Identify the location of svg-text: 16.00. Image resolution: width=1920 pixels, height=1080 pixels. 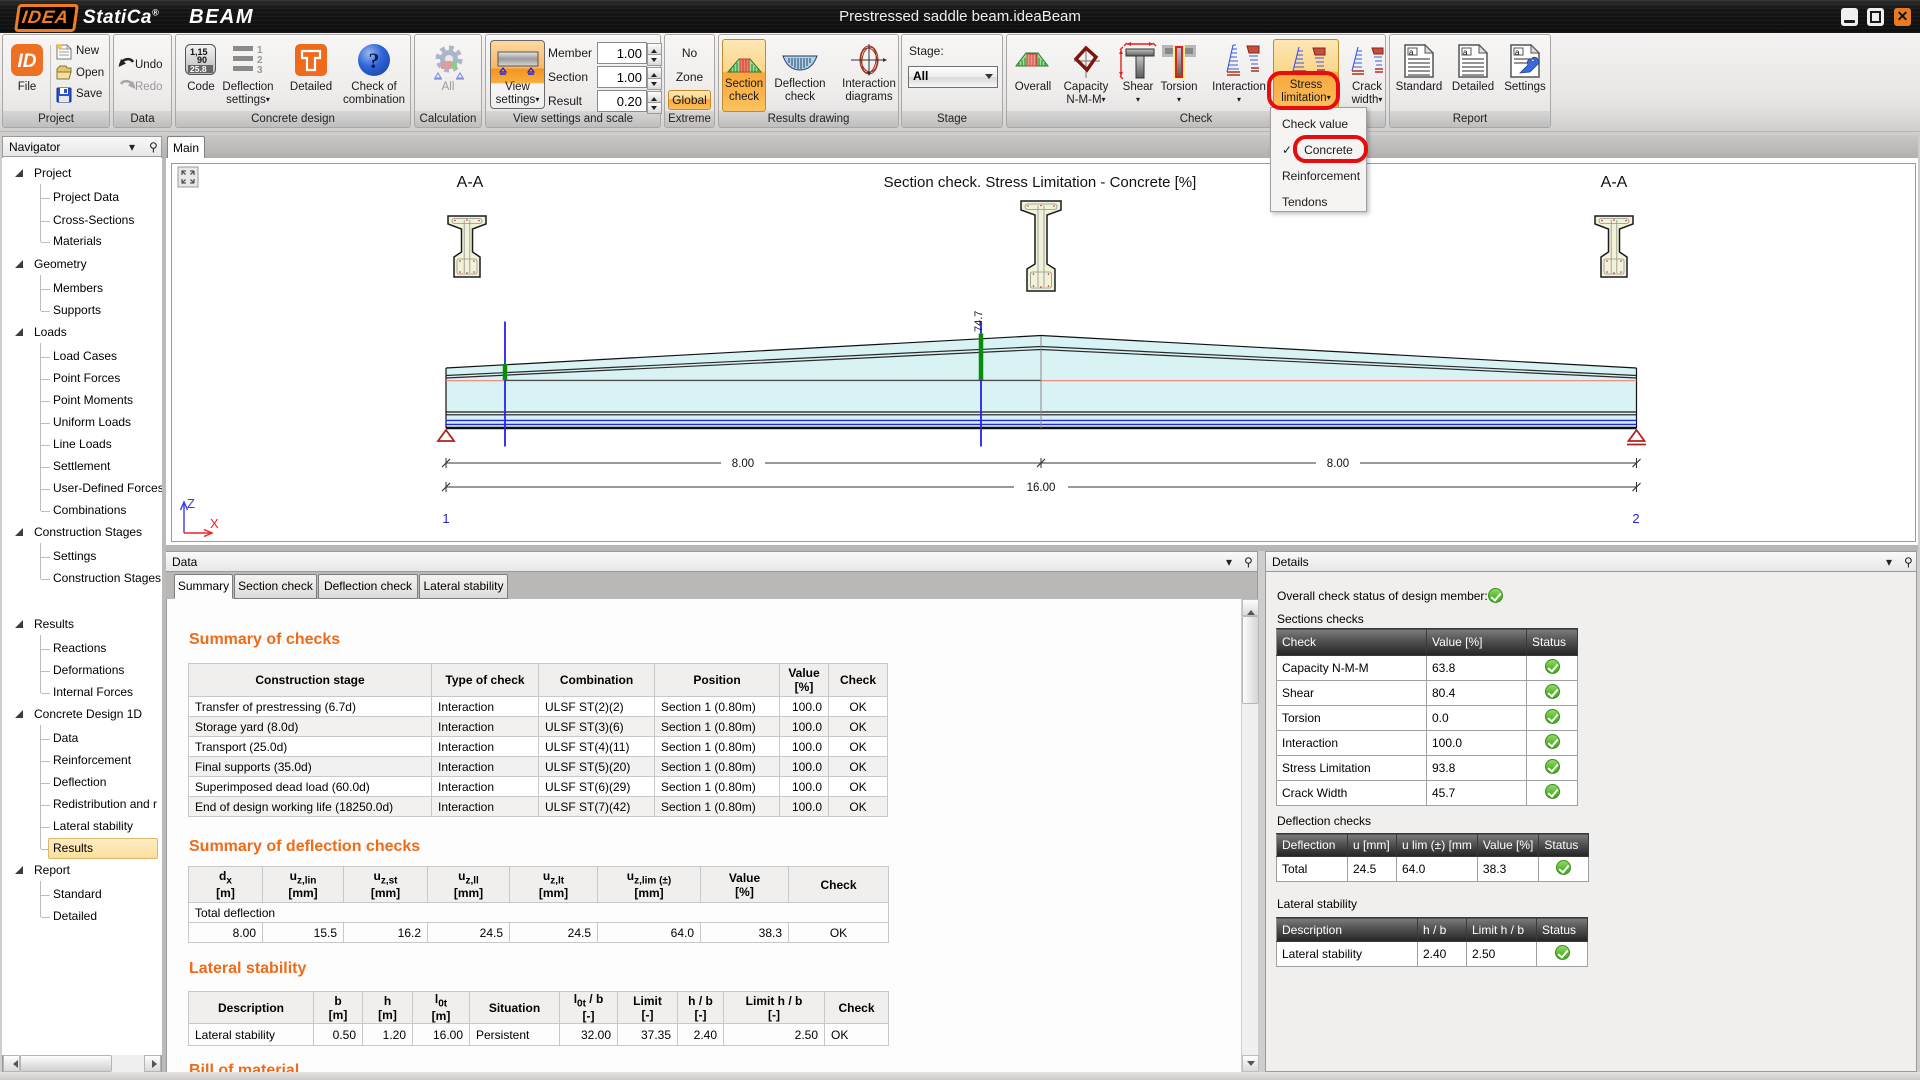
(1041, 488).